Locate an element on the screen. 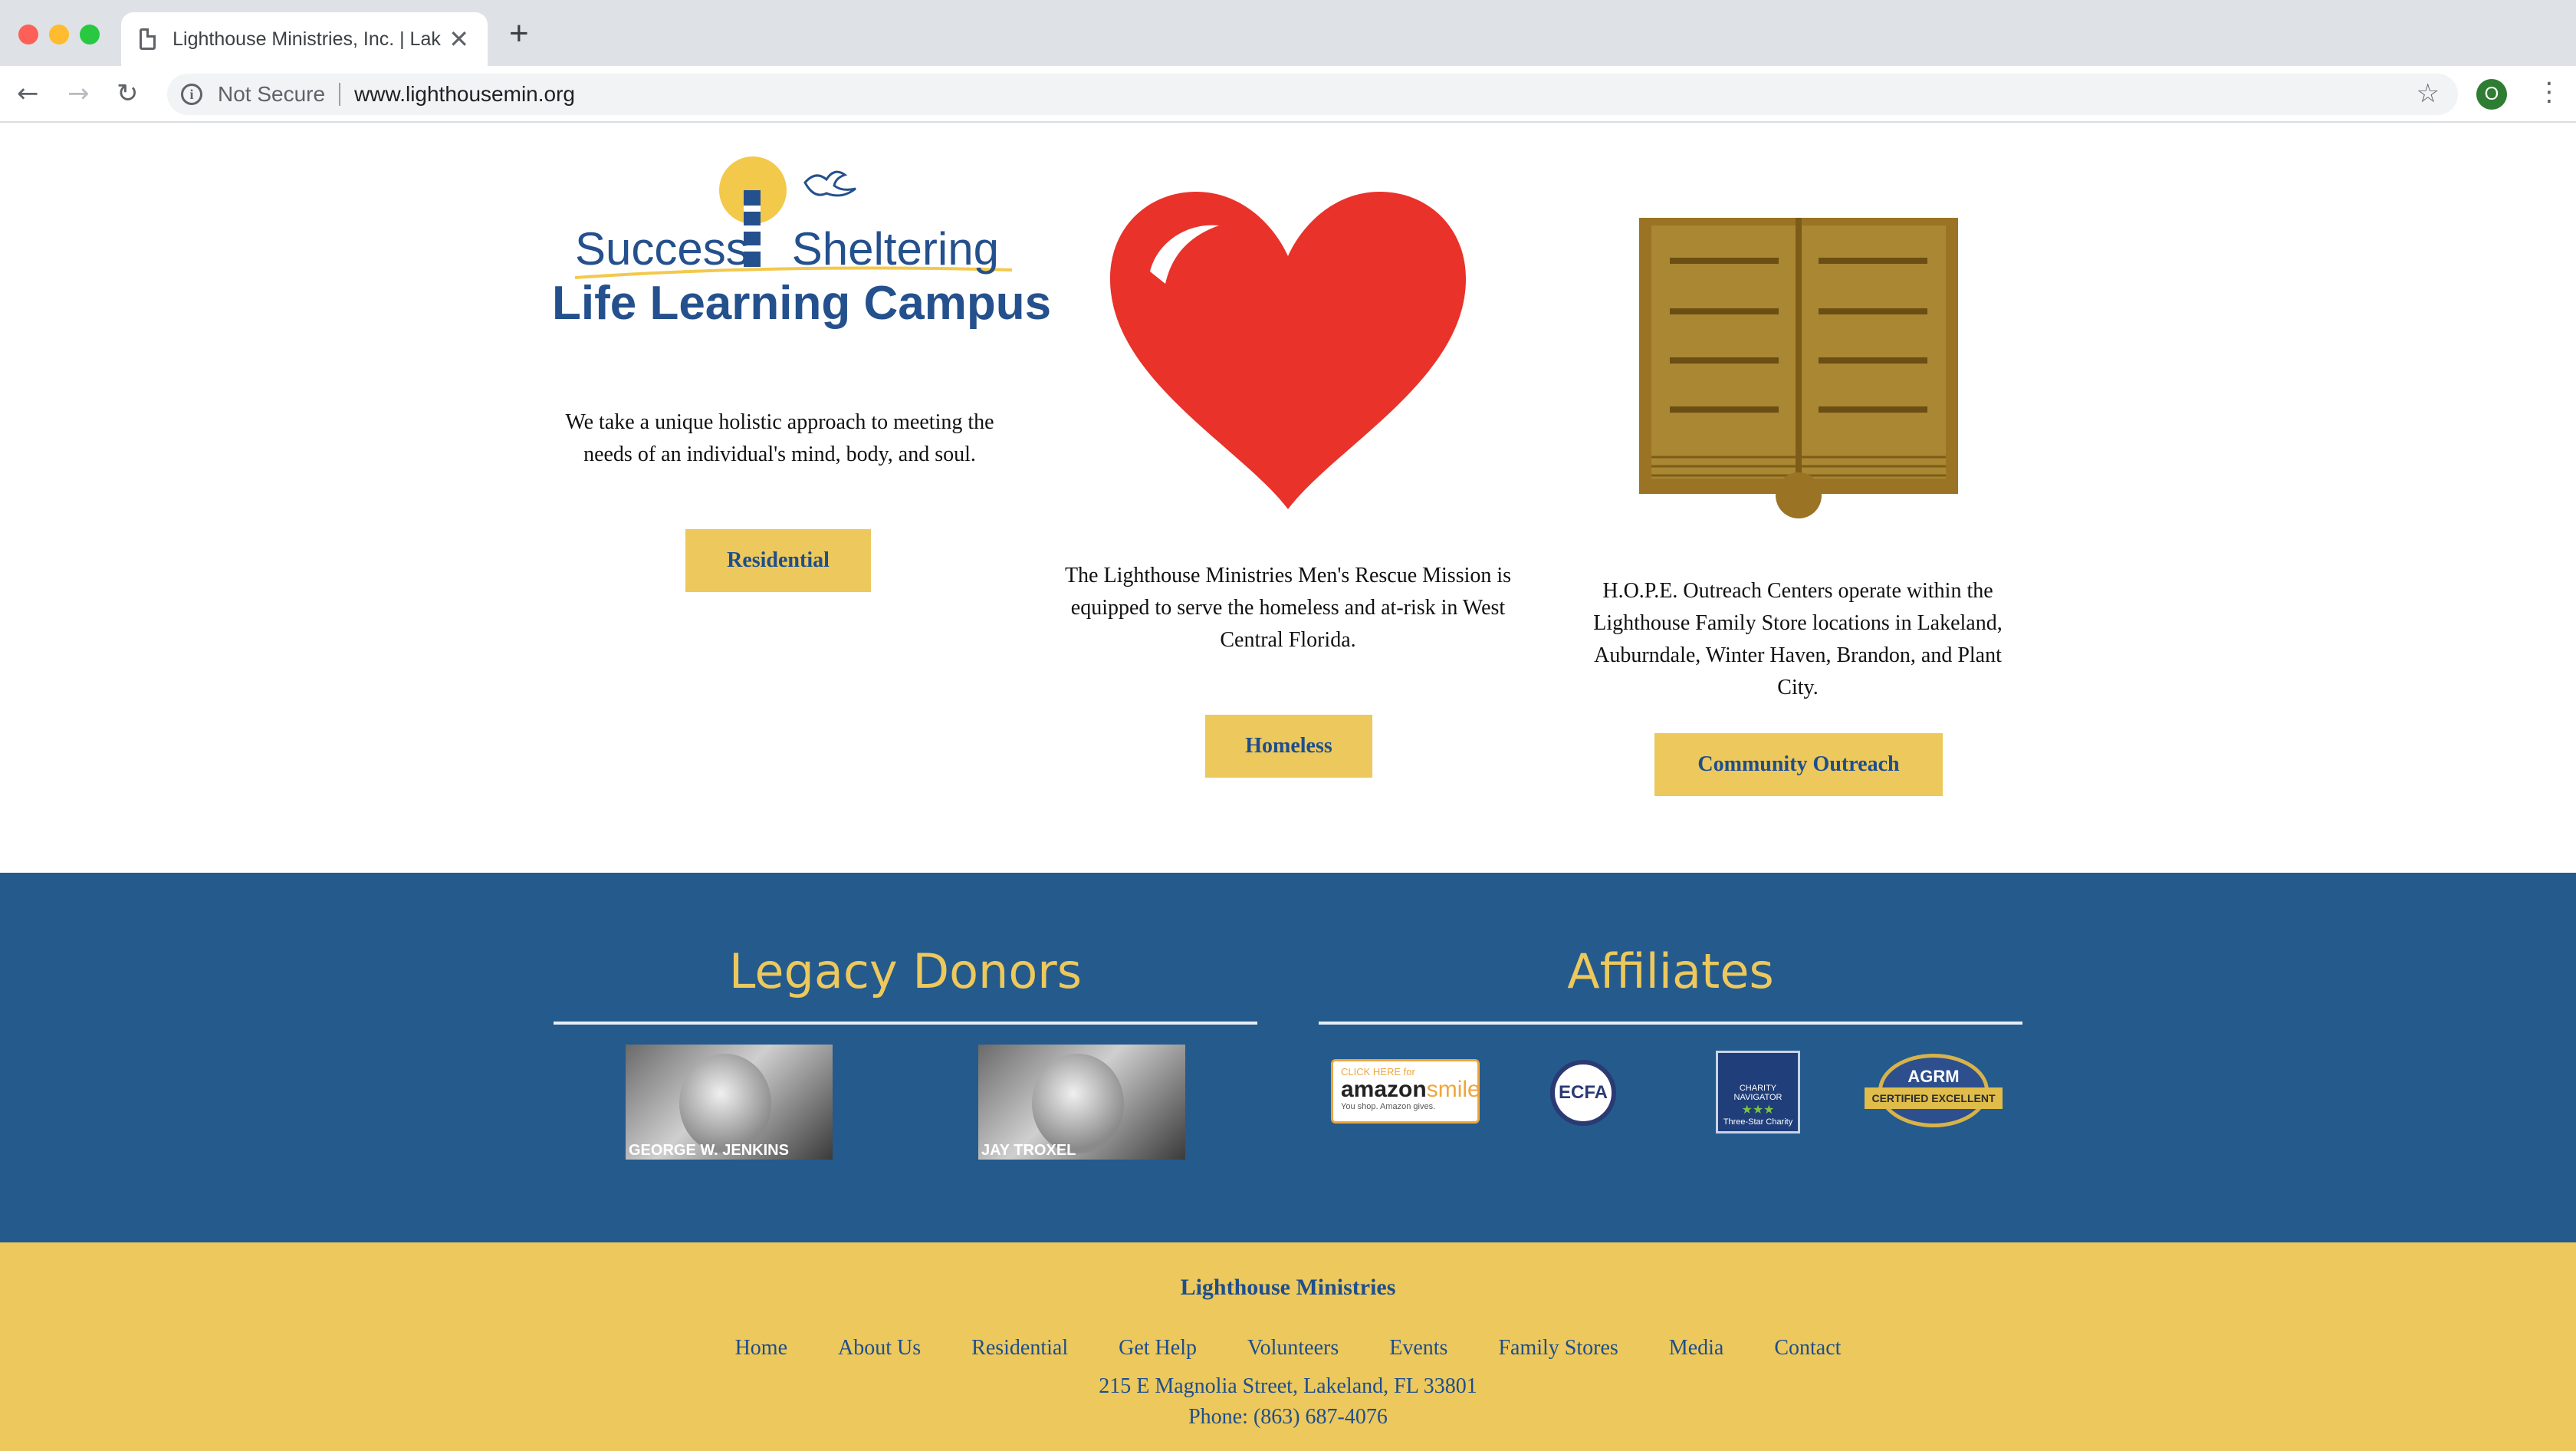 This screenshot has width=2576, height=1451. amazon-tagline: You shop. Amazon gives. is located at coordinates (1389, 1106).